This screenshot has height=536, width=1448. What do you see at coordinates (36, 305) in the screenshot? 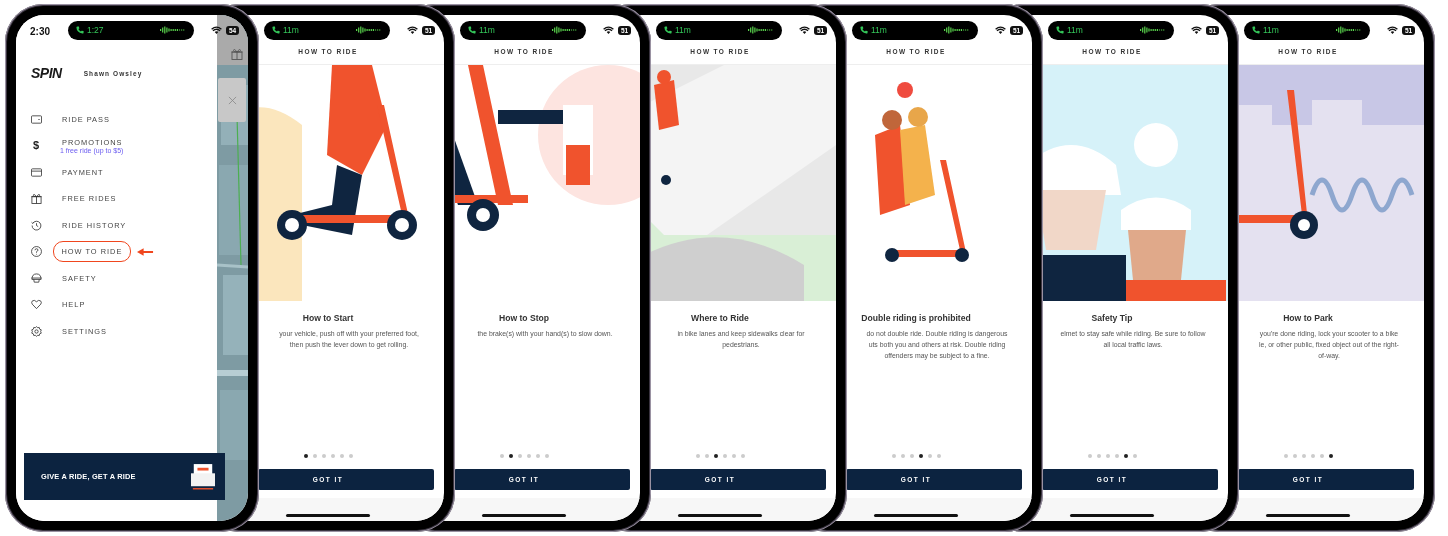
I see `heart-icon` at bounding box center [36, 305].